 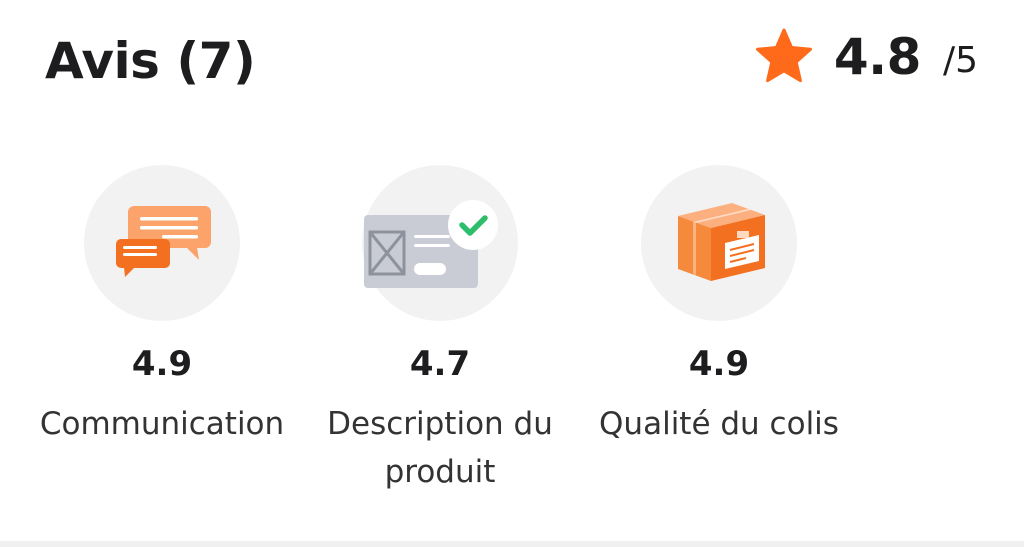 I want to click on communication-label: Communication, so click(x=162, y=424).